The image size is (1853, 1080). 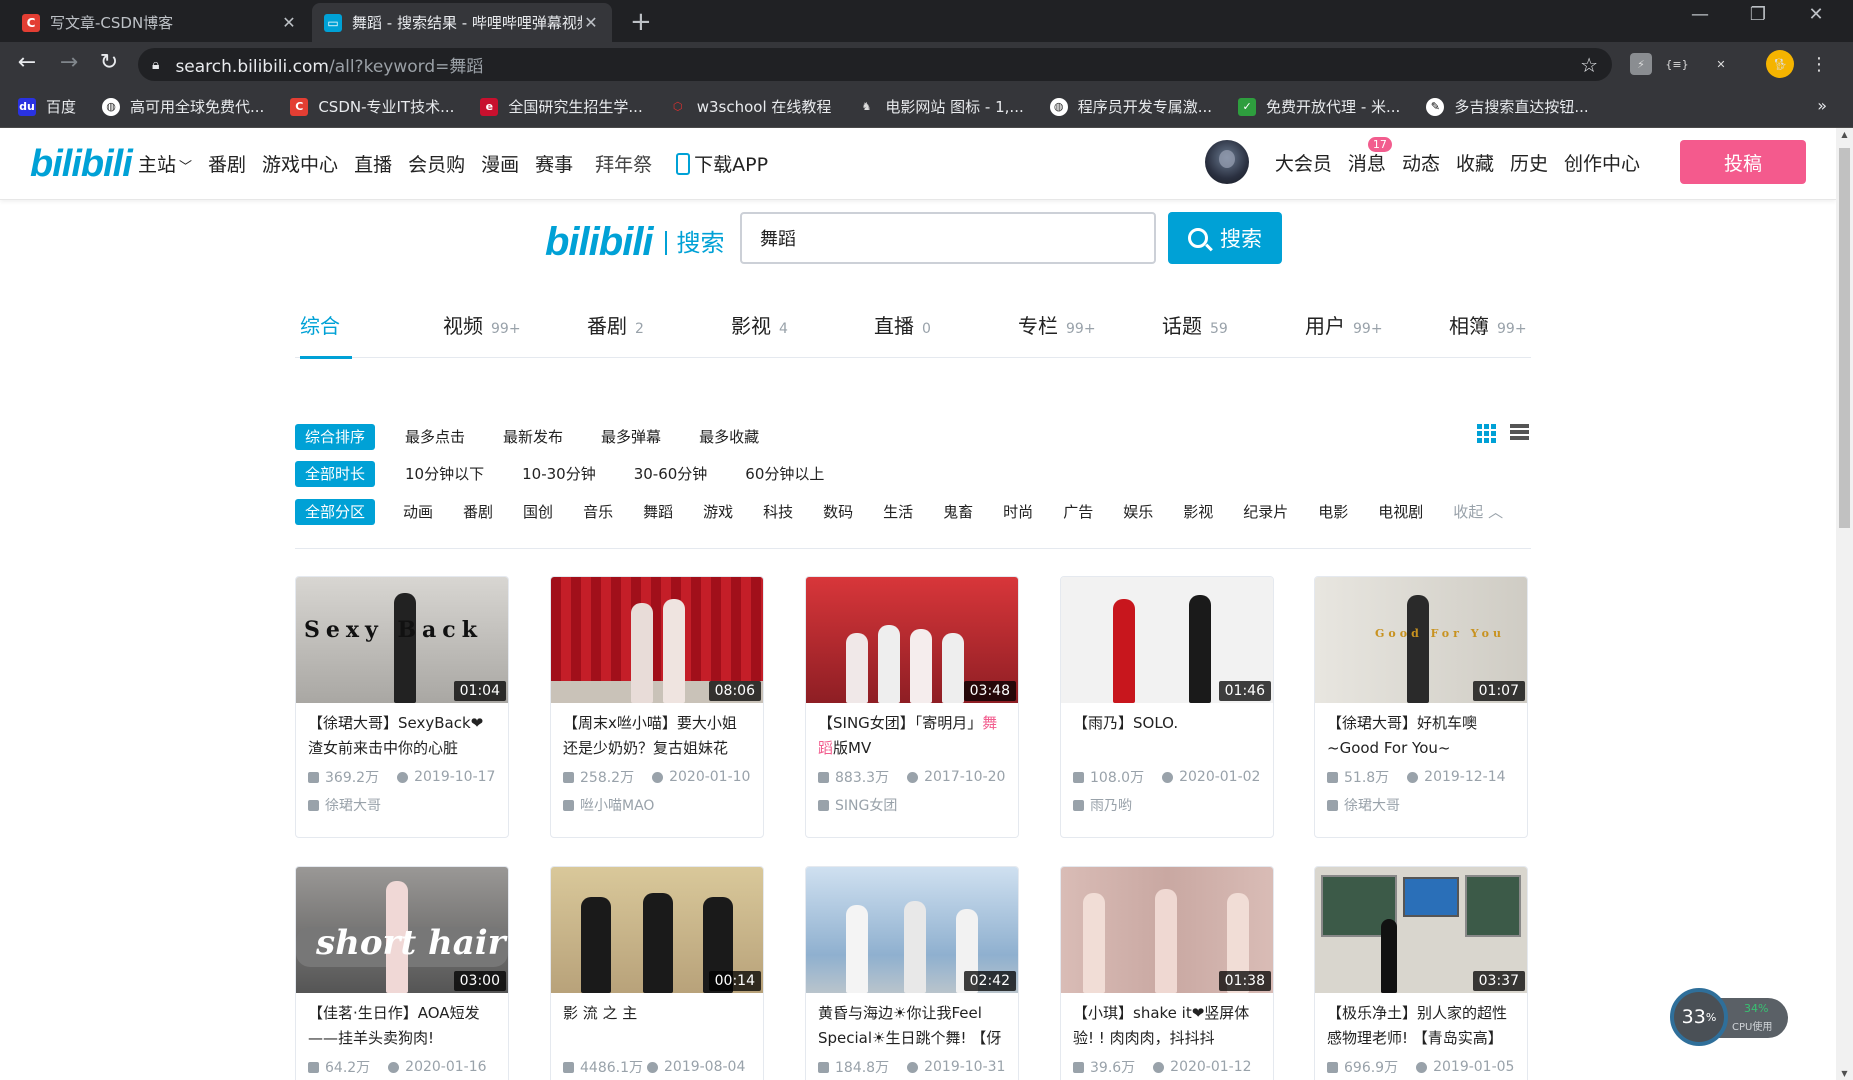 What do you see at coordinates (898, 512) in the screenshot?
I see `zone-option: 生活` at bounding box center [898, 512].